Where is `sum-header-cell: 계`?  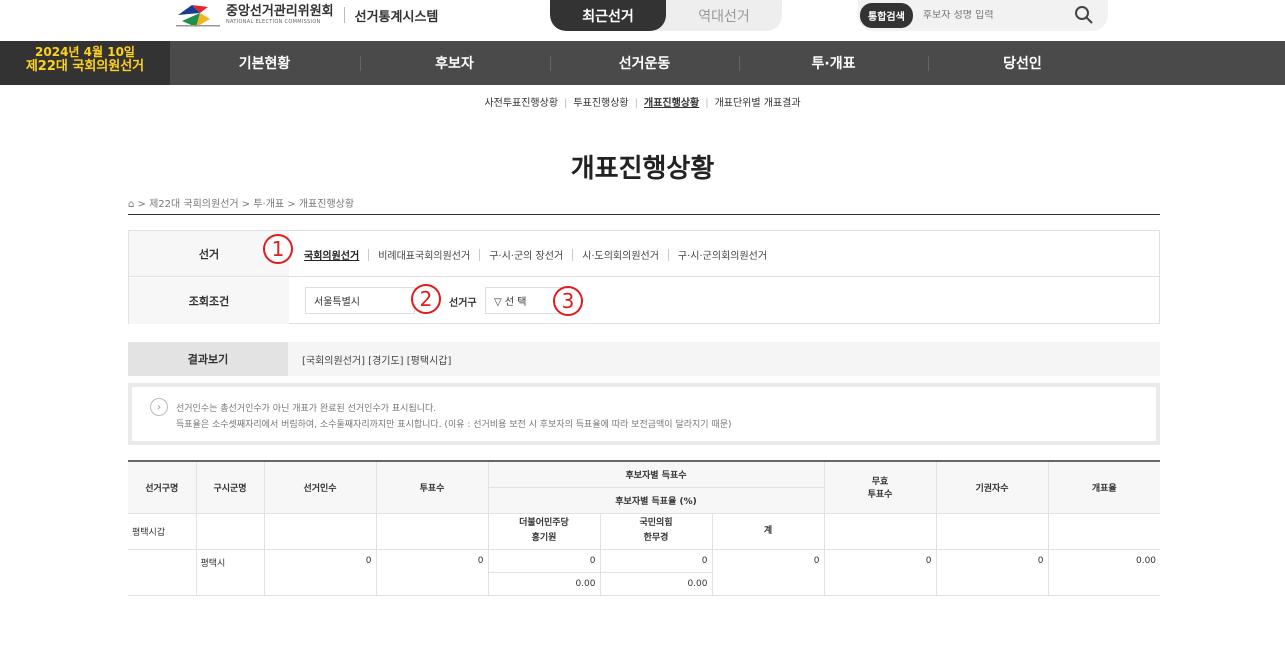
sum-header-cell: 계 is located at coordinates (768, 531).